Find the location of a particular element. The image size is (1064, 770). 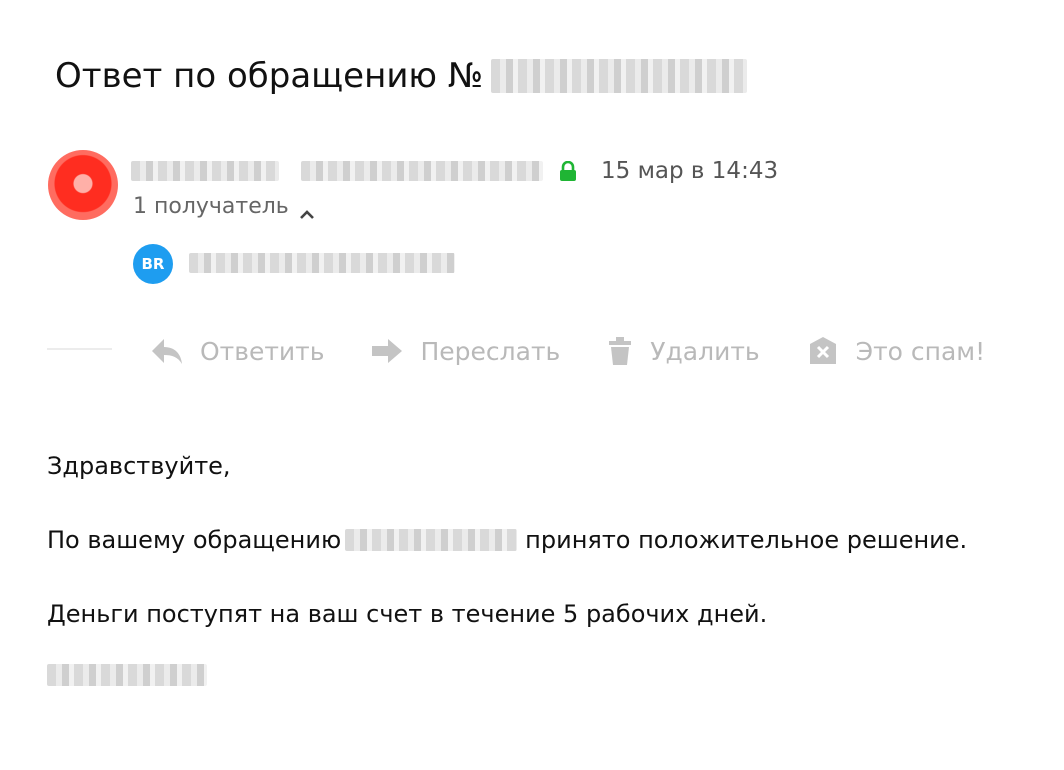

recipients-toggle: 1 получатель is located at coordinates (224, 206).